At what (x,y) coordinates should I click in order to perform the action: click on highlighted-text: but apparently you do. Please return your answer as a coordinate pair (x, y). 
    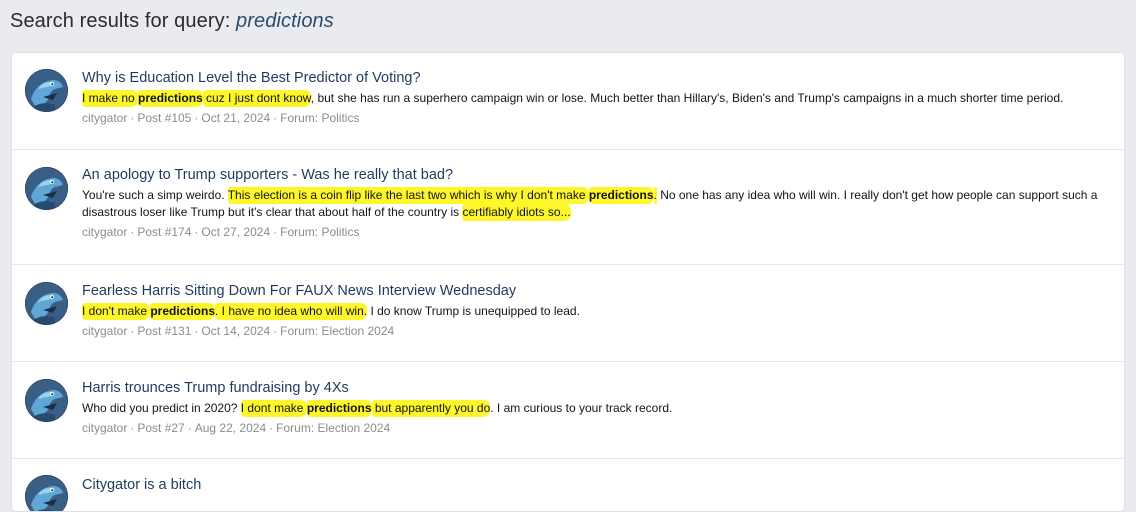
    Looking at the image, I should click on (431, 408).